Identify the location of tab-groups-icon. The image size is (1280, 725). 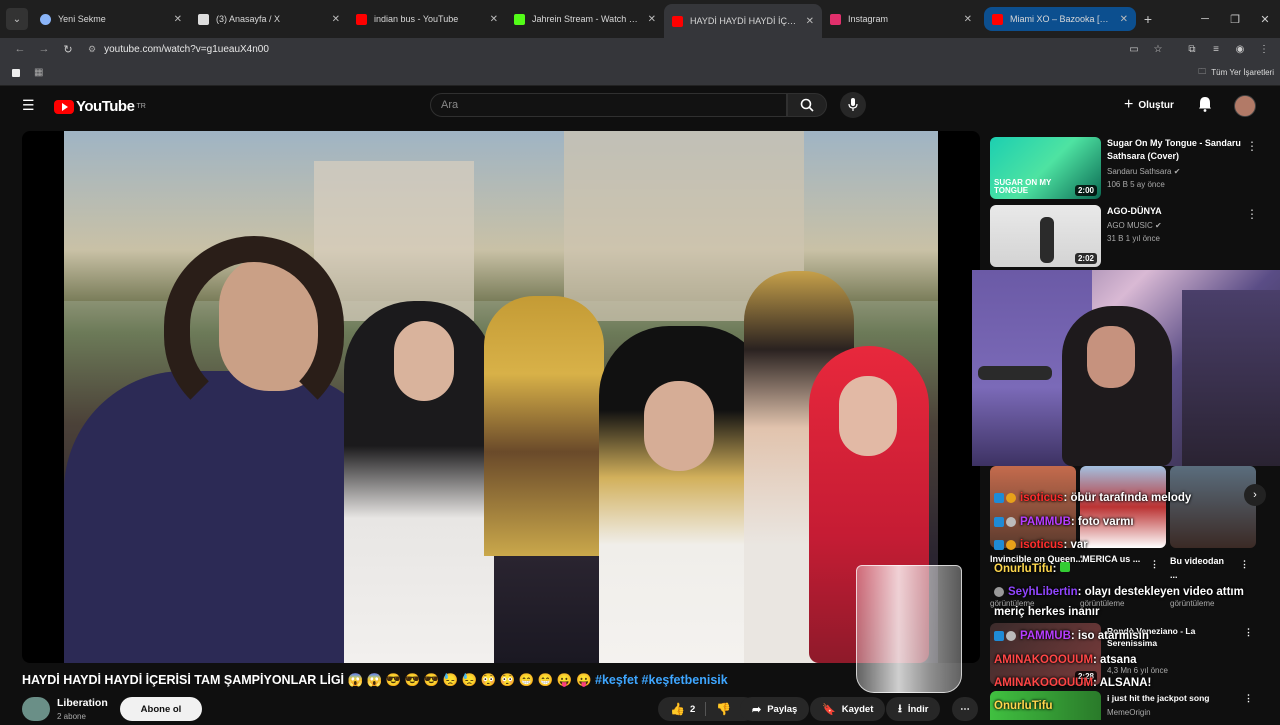
(16, 72).